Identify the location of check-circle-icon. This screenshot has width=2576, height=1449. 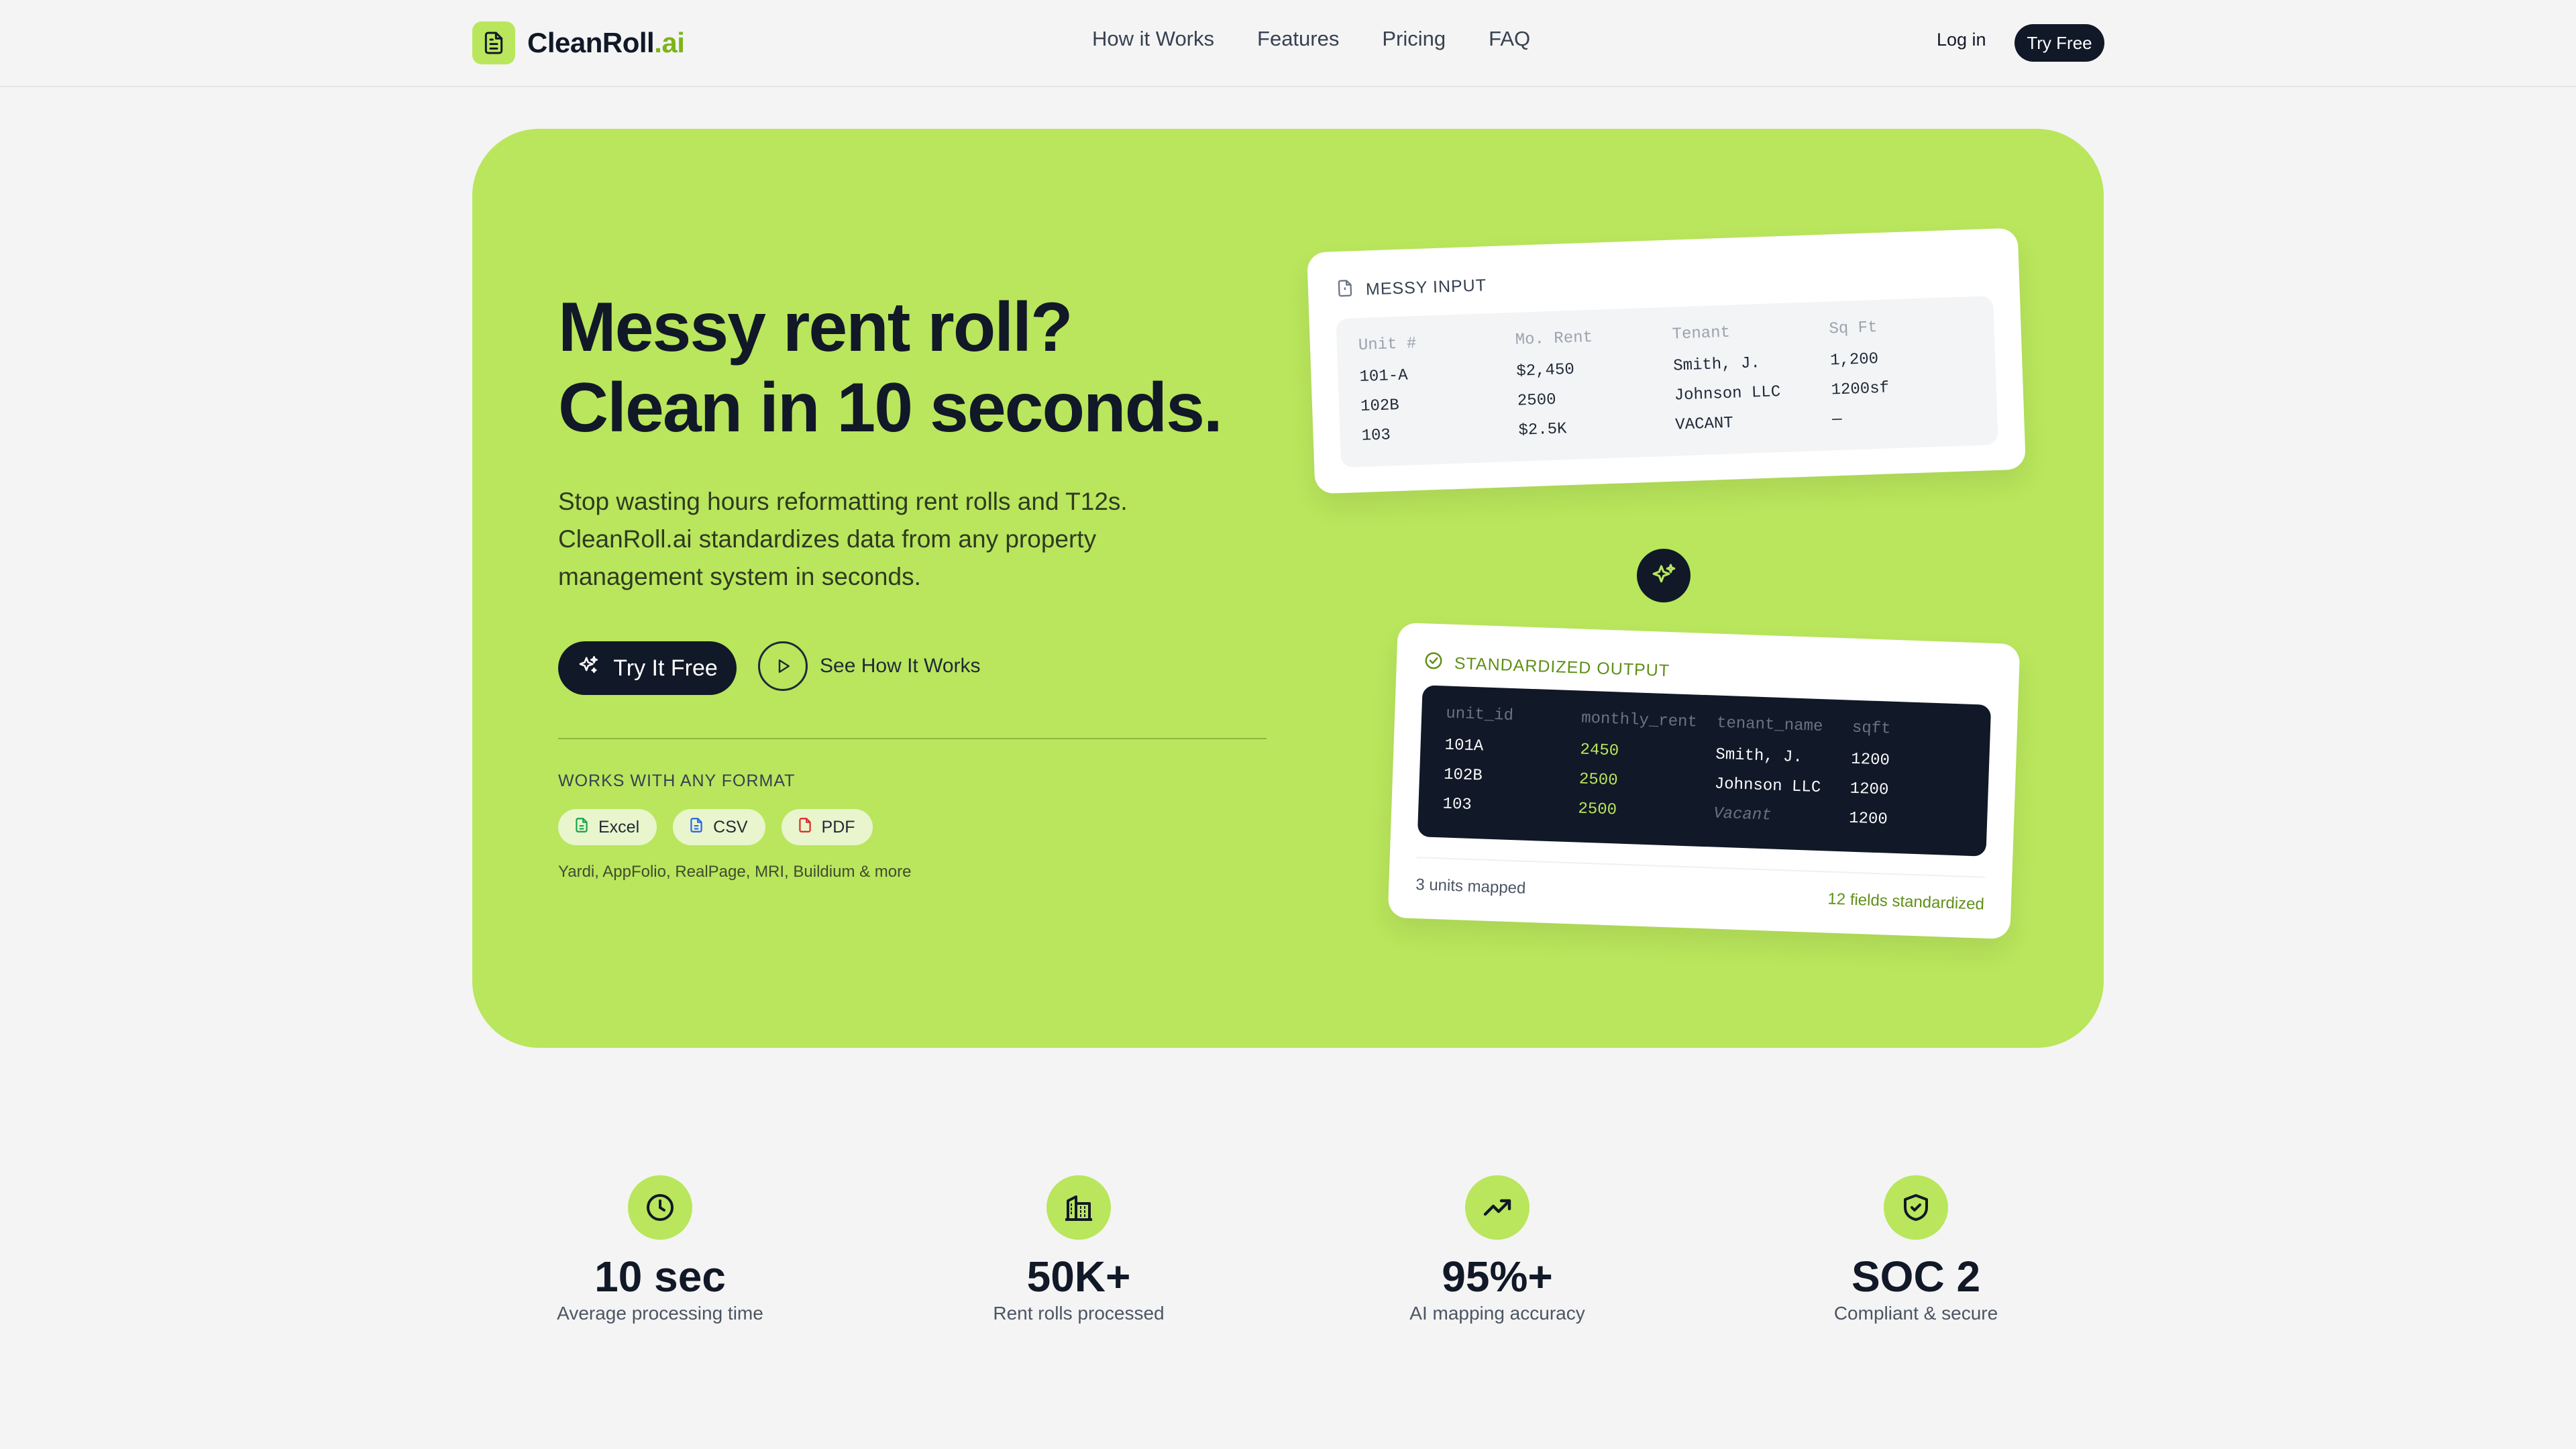
(1433, 663).